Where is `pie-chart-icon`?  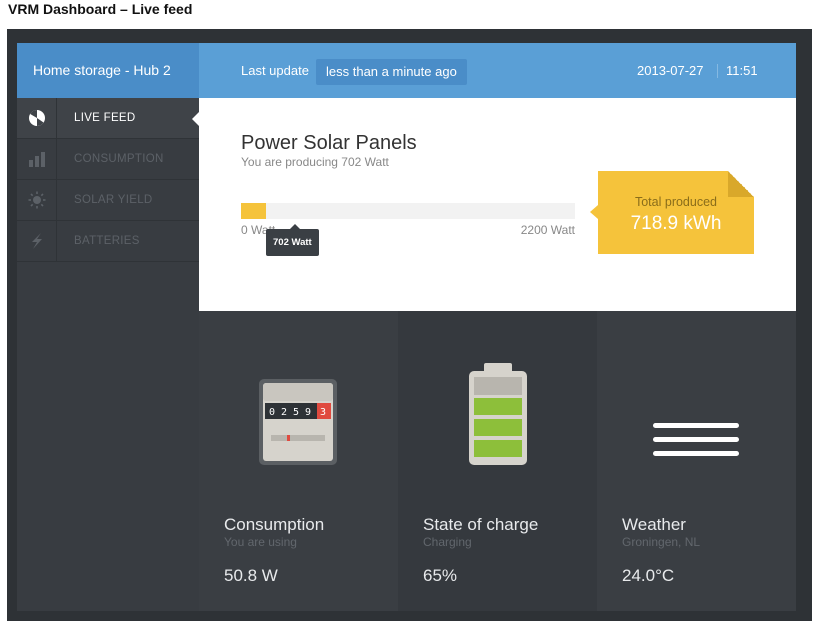 pie-chart-icon is located at coordinates (37, 118).